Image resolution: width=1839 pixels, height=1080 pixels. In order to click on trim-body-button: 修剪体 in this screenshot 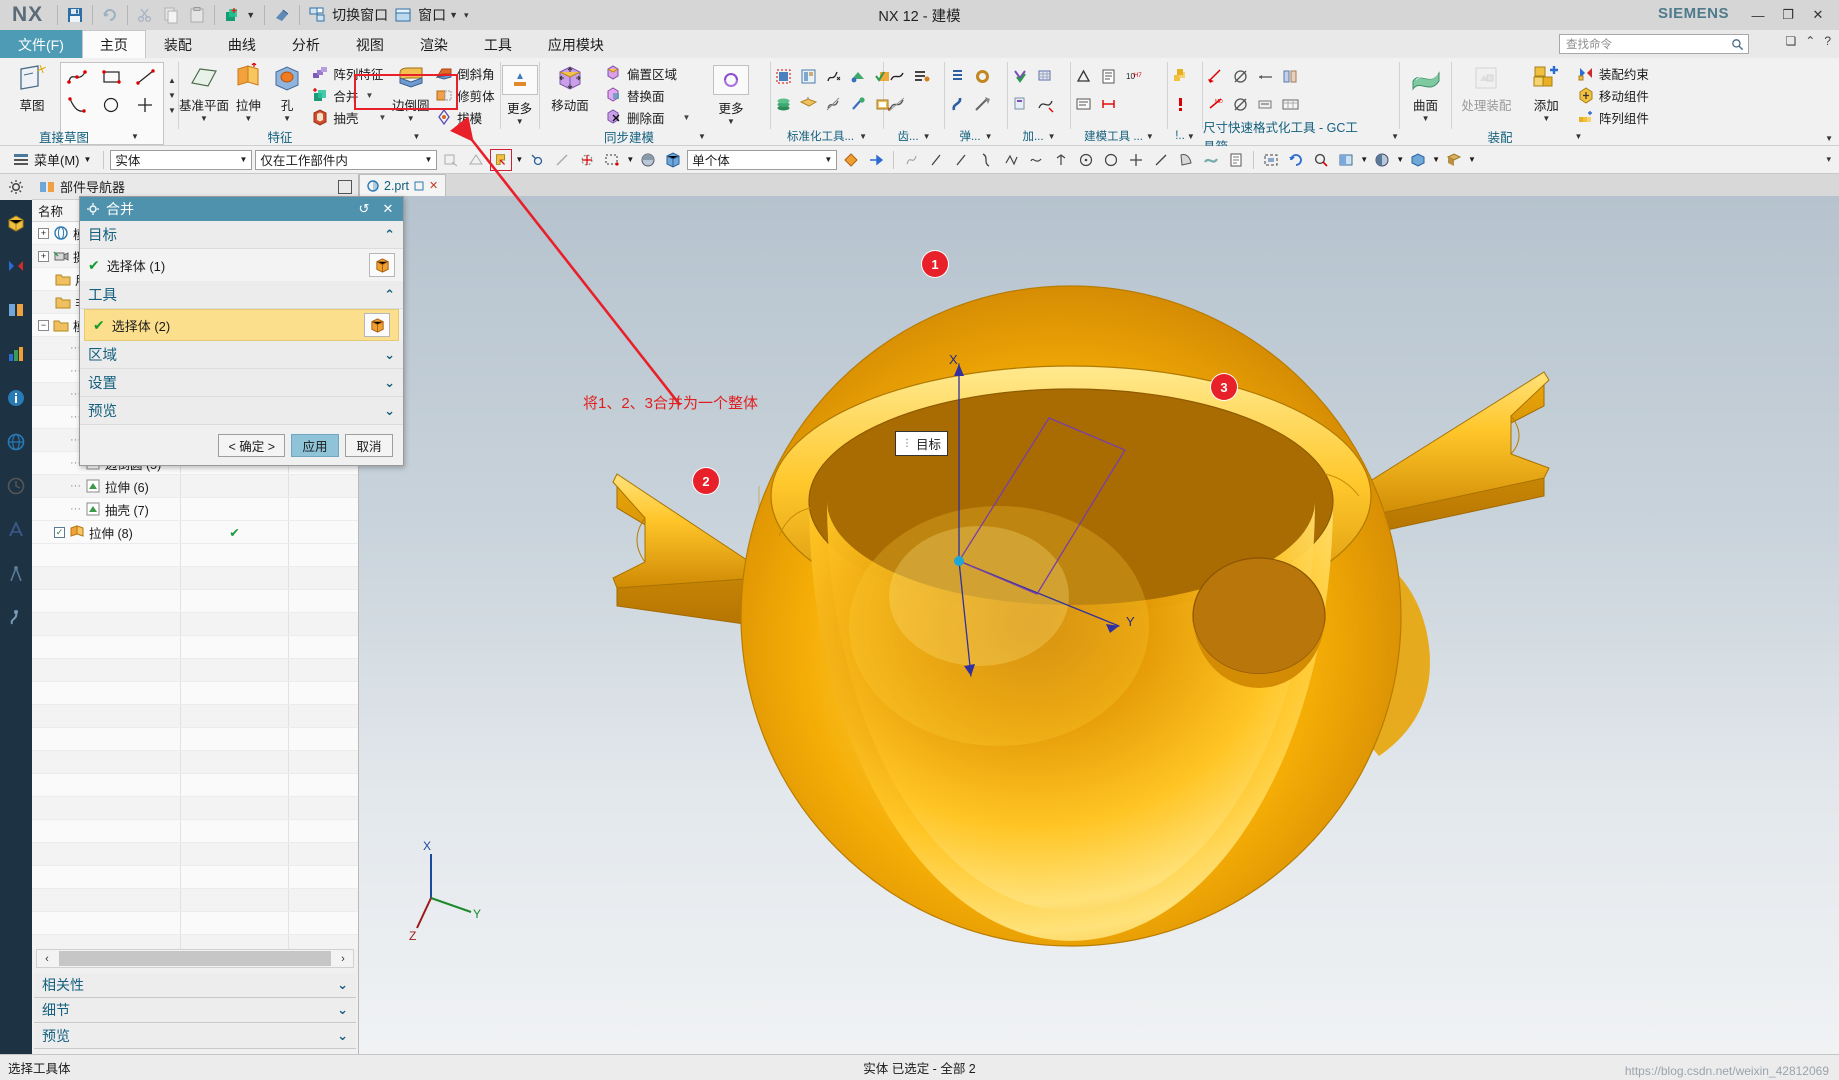, I will do `click(465, 95)`.